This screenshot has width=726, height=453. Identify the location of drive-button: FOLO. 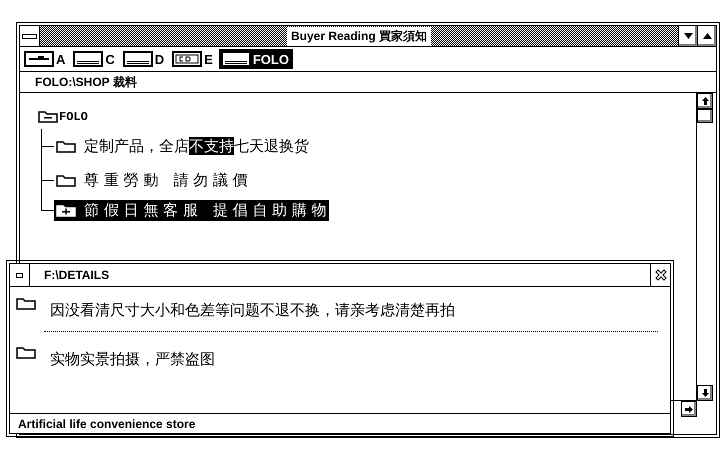
(255, 59).